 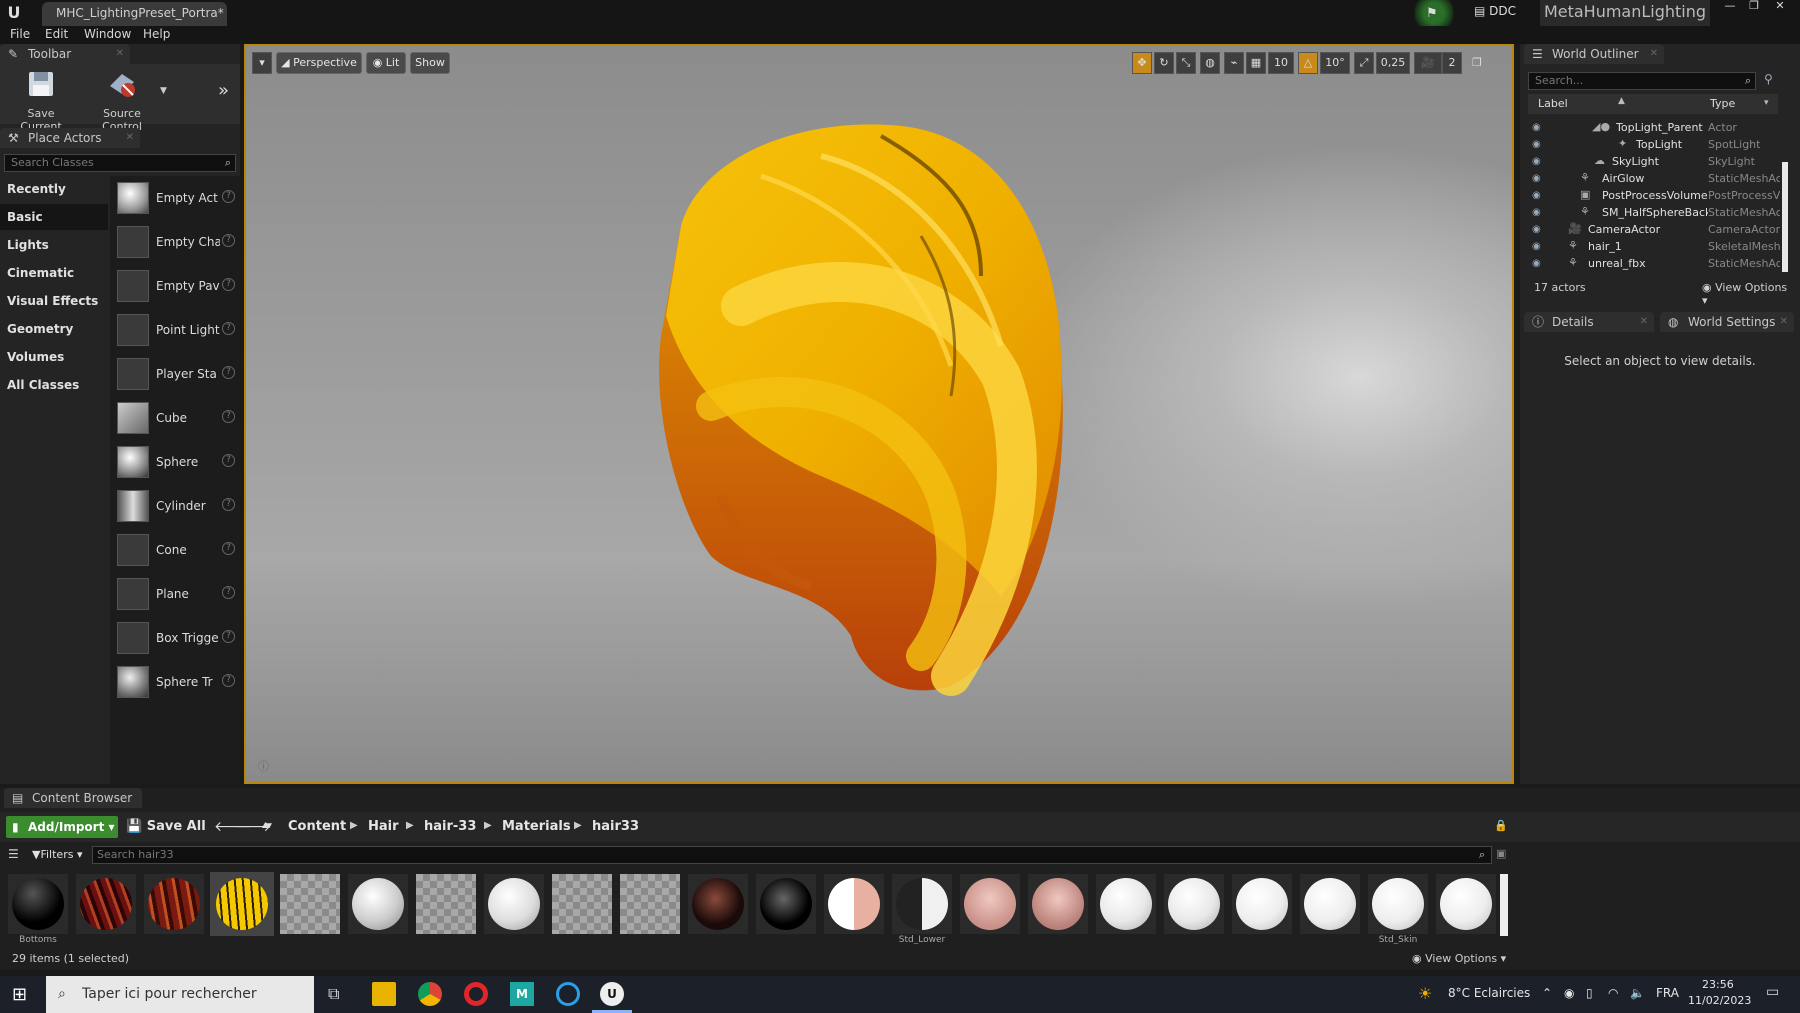 I want to click on grid-snap-value: 10, so click(x=1281, y=63).